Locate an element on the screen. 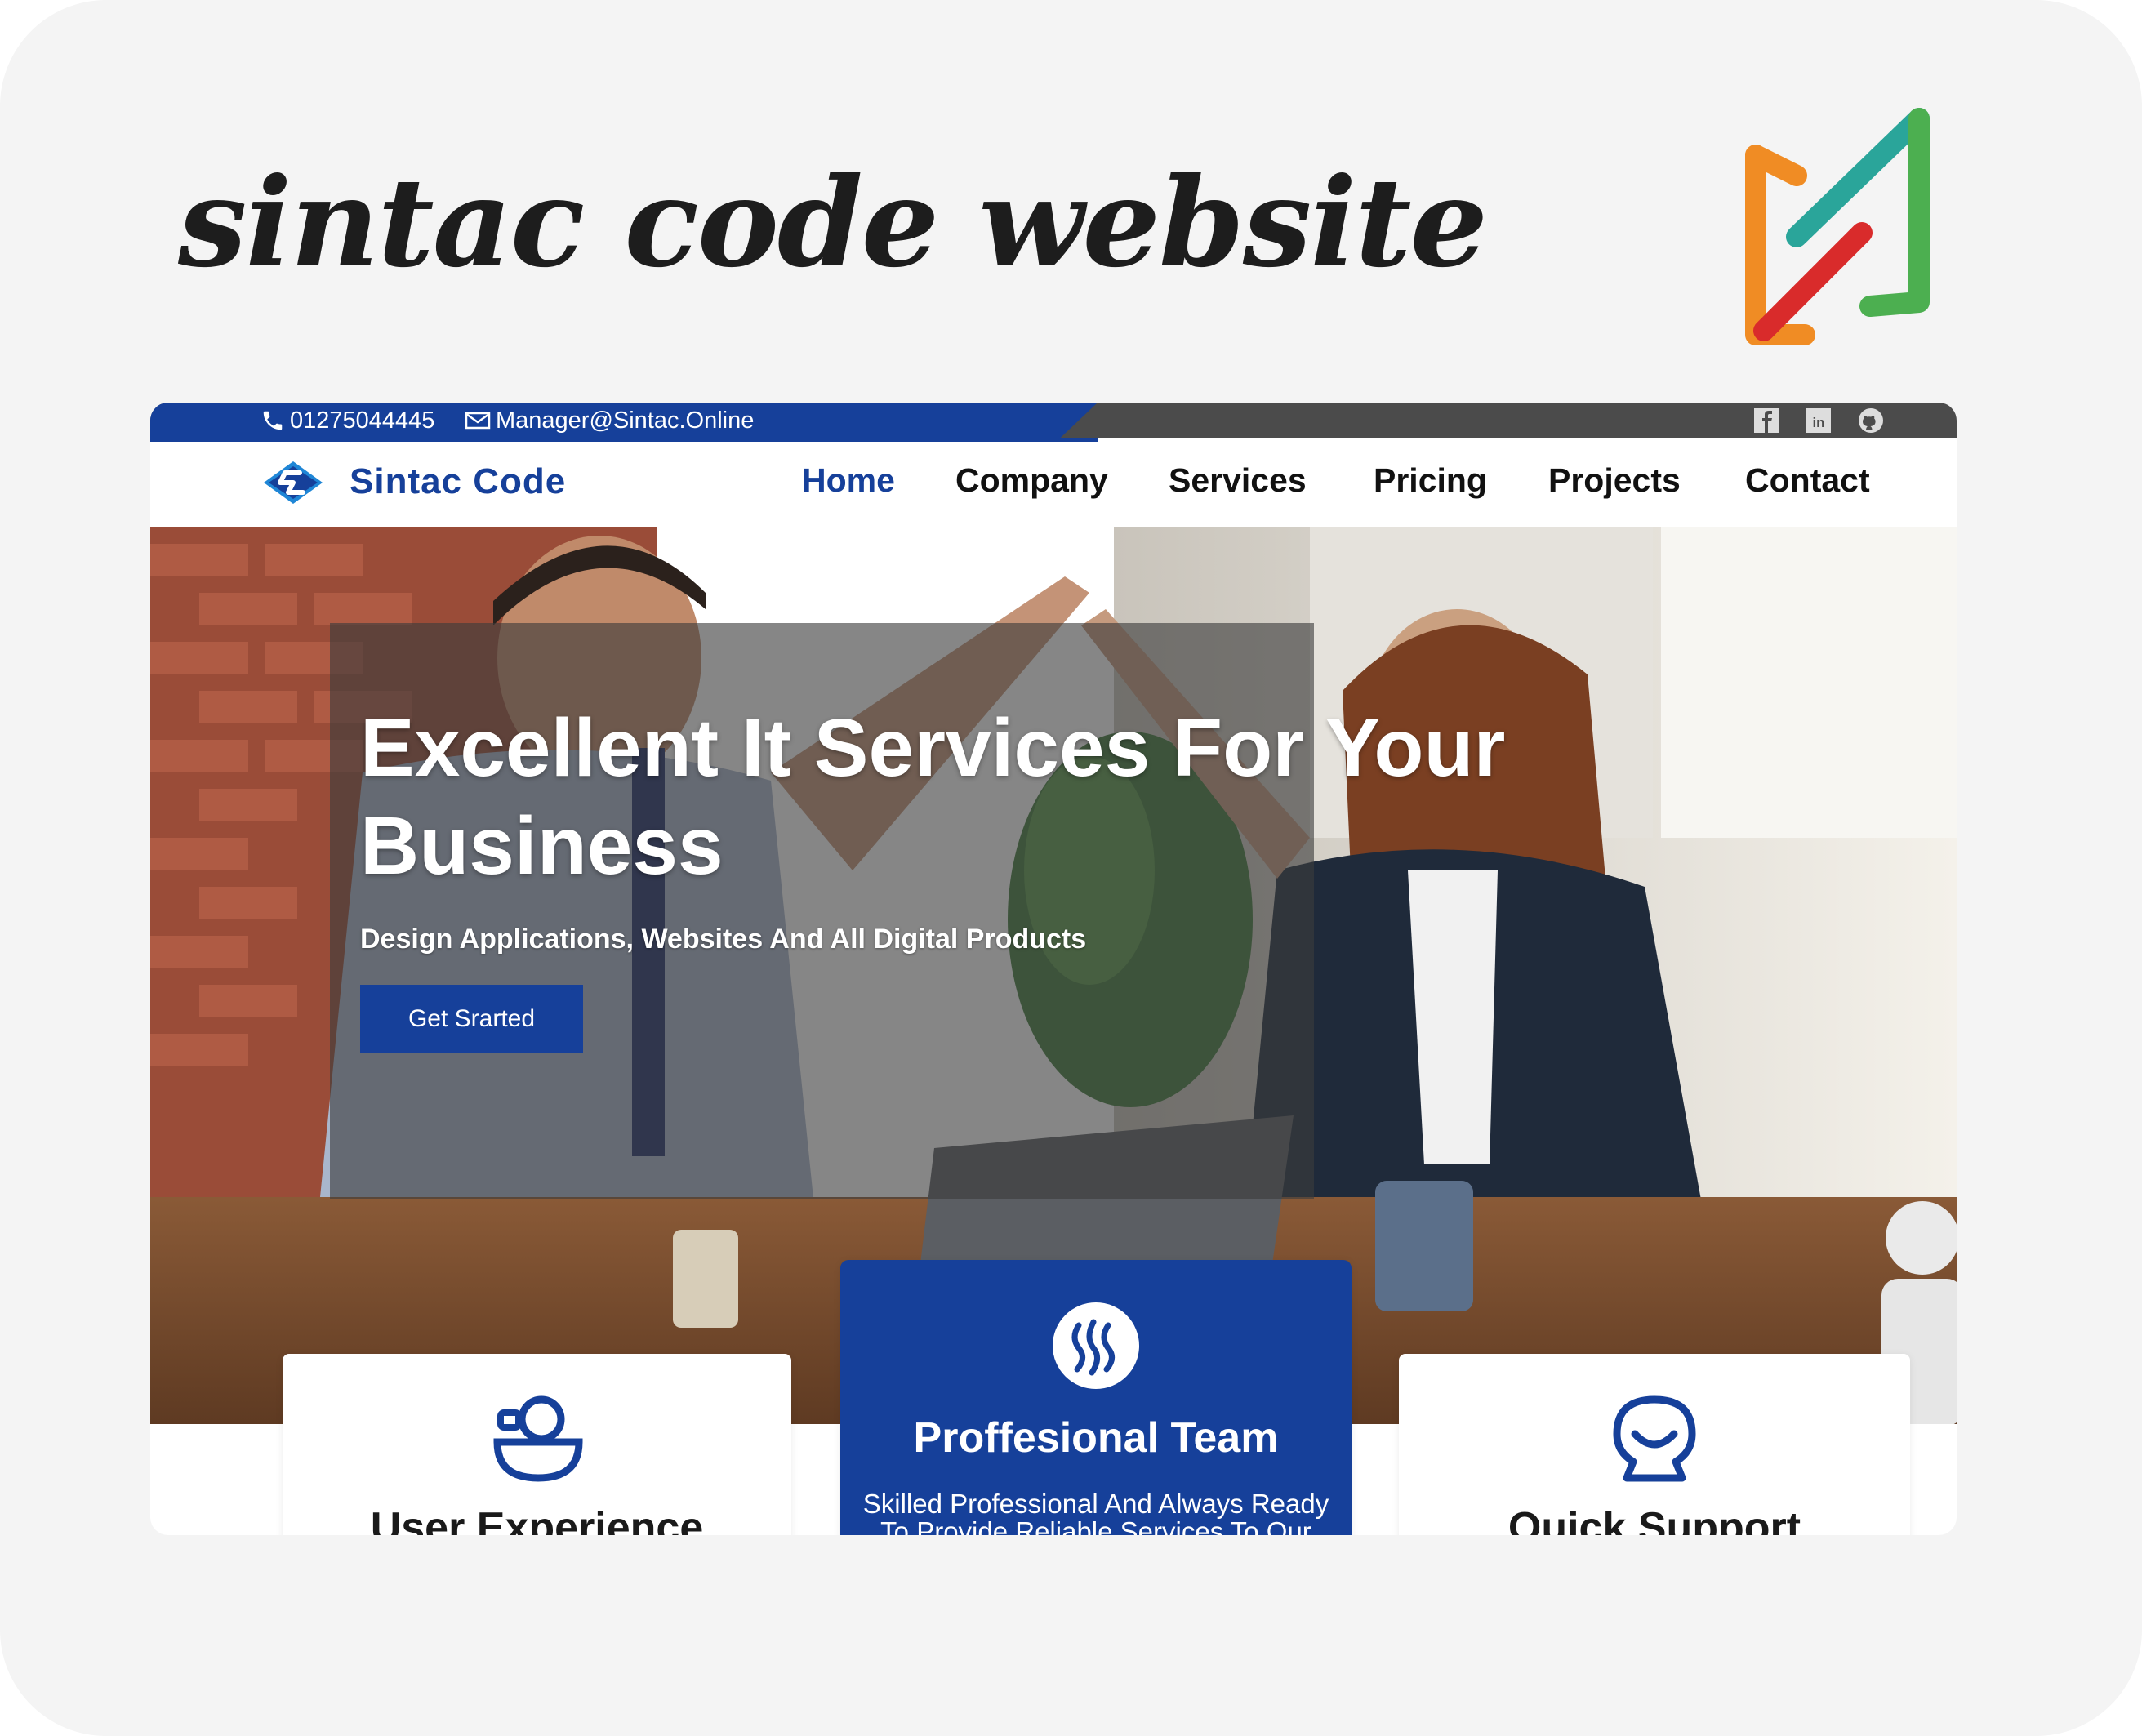 The image size is (2142, 1736). logo-text: Sintac Code is located at coordinates (458, 482).